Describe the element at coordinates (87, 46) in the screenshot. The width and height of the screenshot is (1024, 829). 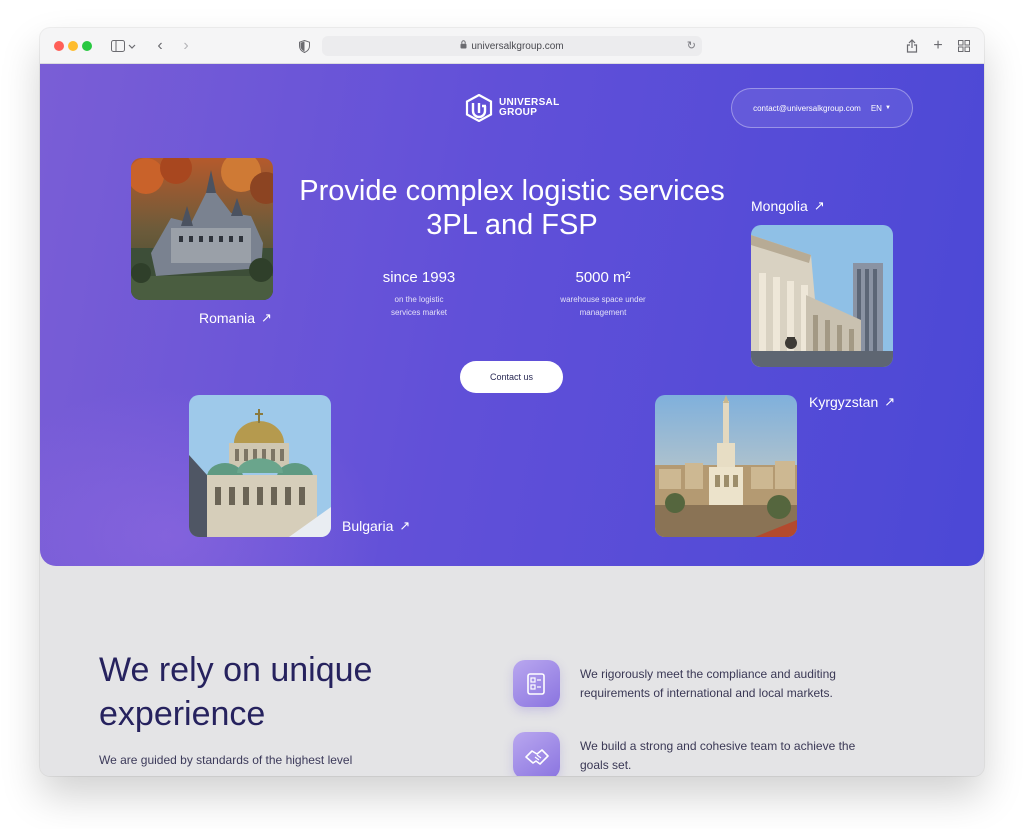
I see `zoom-window-button` at that location.